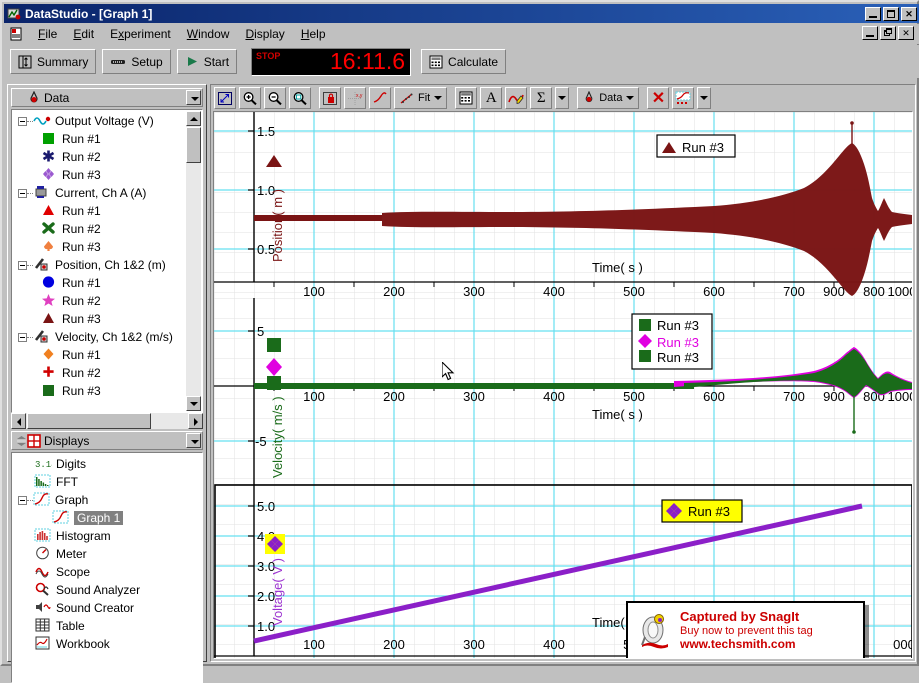 This screenshot has height=683, width=919. I want to click on display-item-histogram: Histogram, so click(107, 536).